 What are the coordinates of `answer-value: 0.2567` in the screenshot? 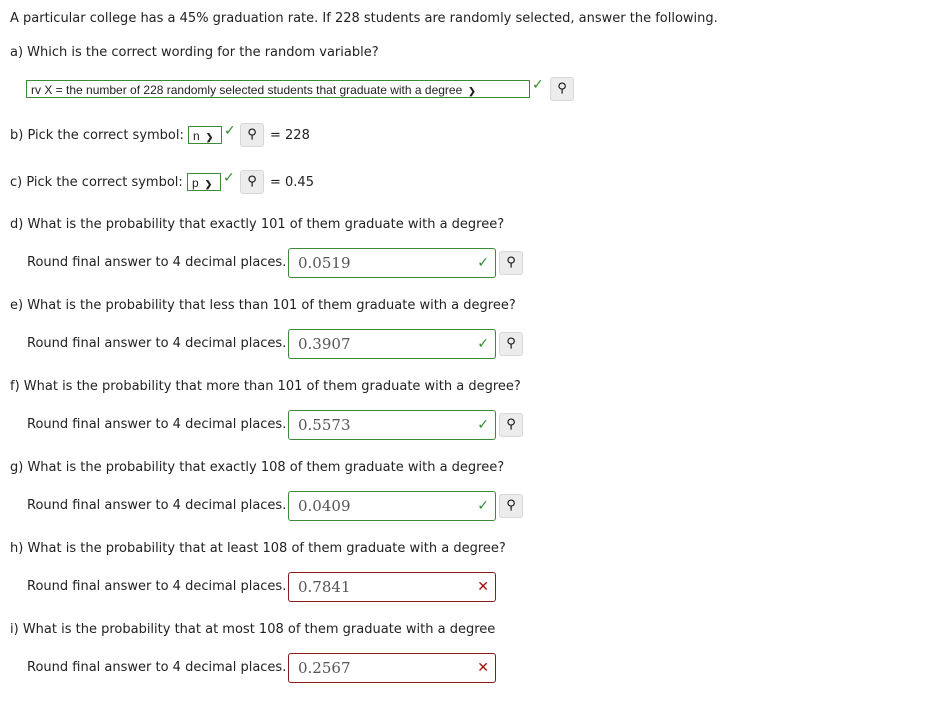 It's located at (324, 668).